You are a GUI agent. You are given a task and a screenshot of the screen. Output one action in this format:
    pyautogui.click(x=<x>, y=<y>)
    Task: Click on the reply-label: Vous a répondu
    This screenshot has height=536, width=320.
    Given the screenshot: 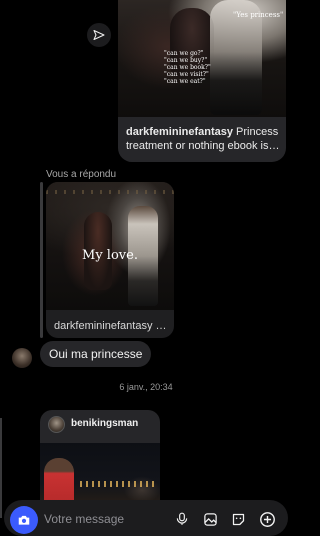 What is the action you would take?
    pyautogui.click(x=81, y=174)
    